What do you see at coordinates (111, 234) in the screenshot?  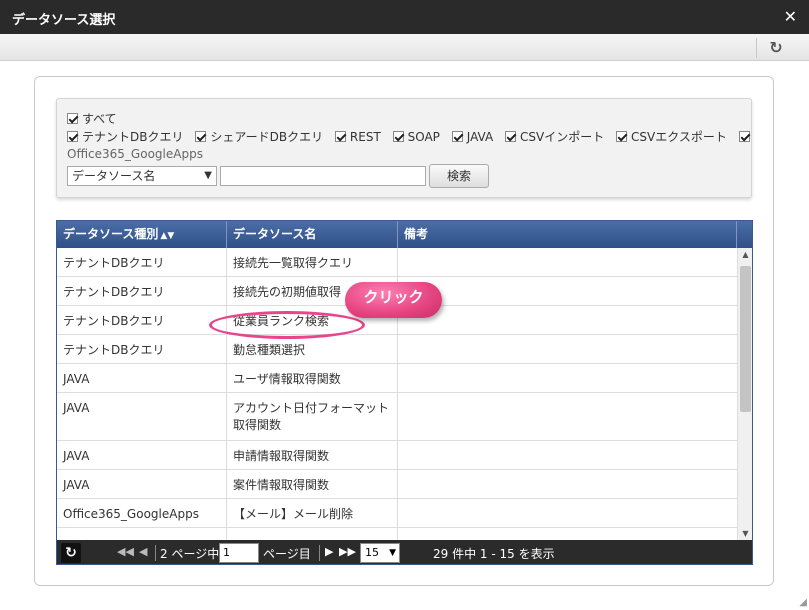 I see `column-header-label: データソース種別` at bounding box center [111, 234].